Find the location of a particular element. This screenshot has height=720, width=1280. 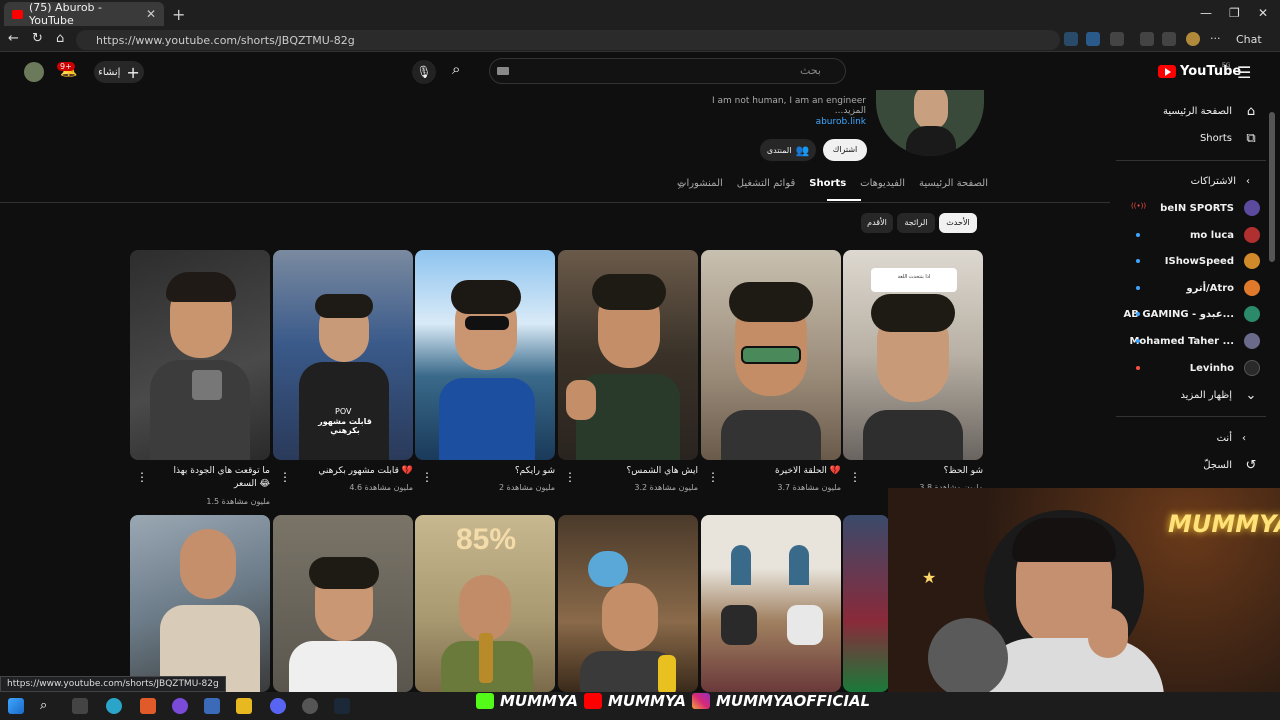

community-button: المنتدى 👥 is located at coordinates (788, 150).